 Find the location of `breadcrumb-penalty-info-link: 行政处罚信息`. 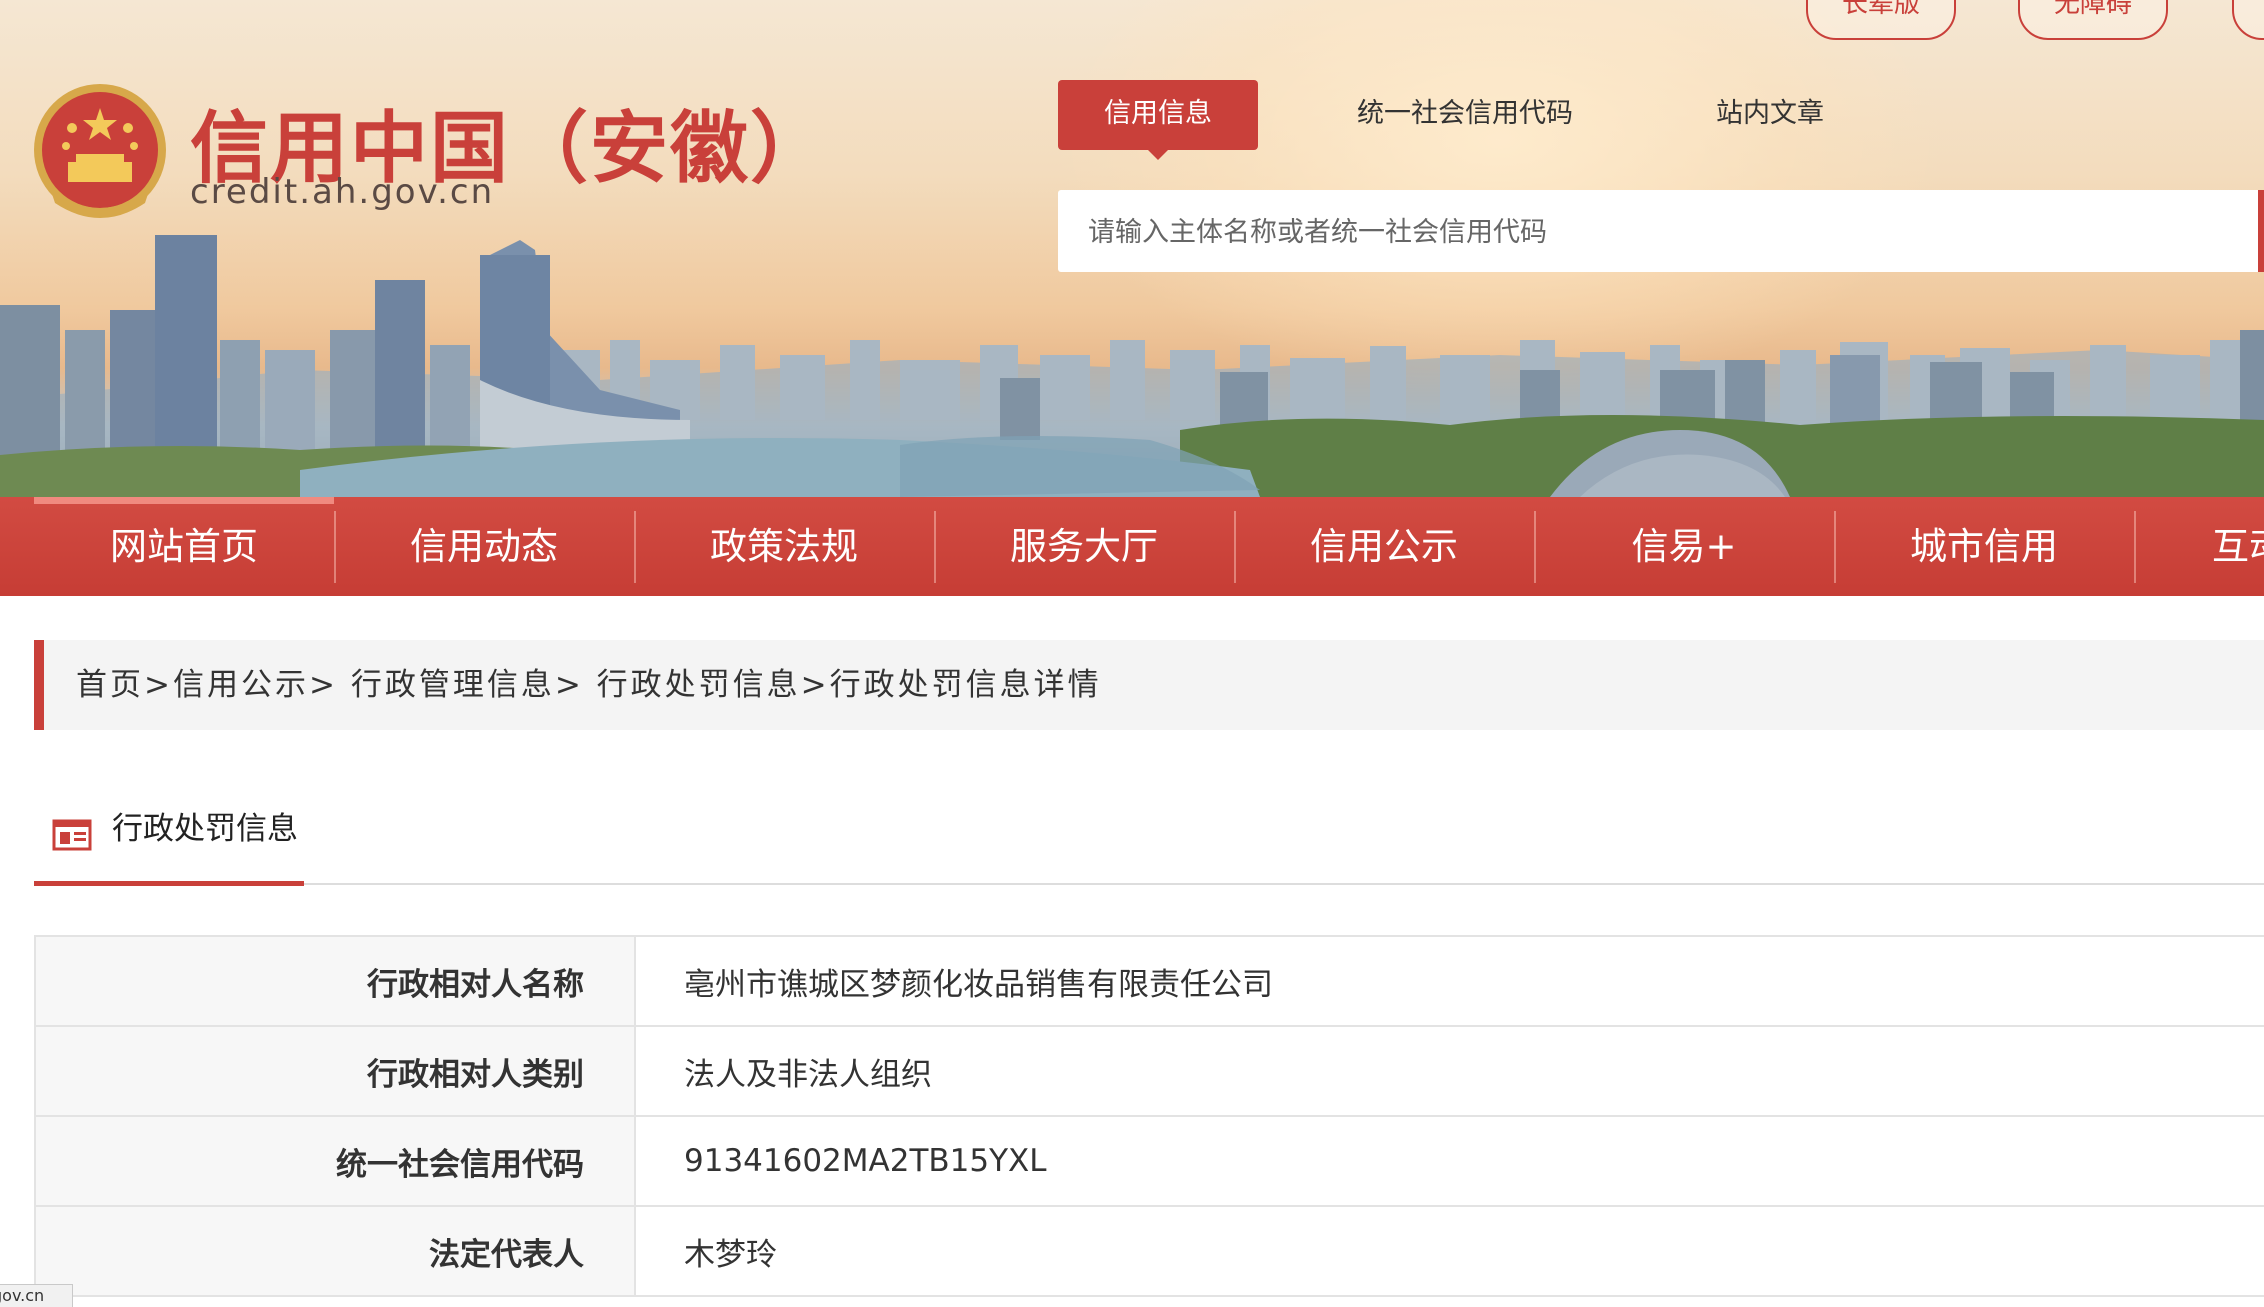

breadcrumb-penalty-info-link: 行政处罚信息 is located at coordinates (699, 685).